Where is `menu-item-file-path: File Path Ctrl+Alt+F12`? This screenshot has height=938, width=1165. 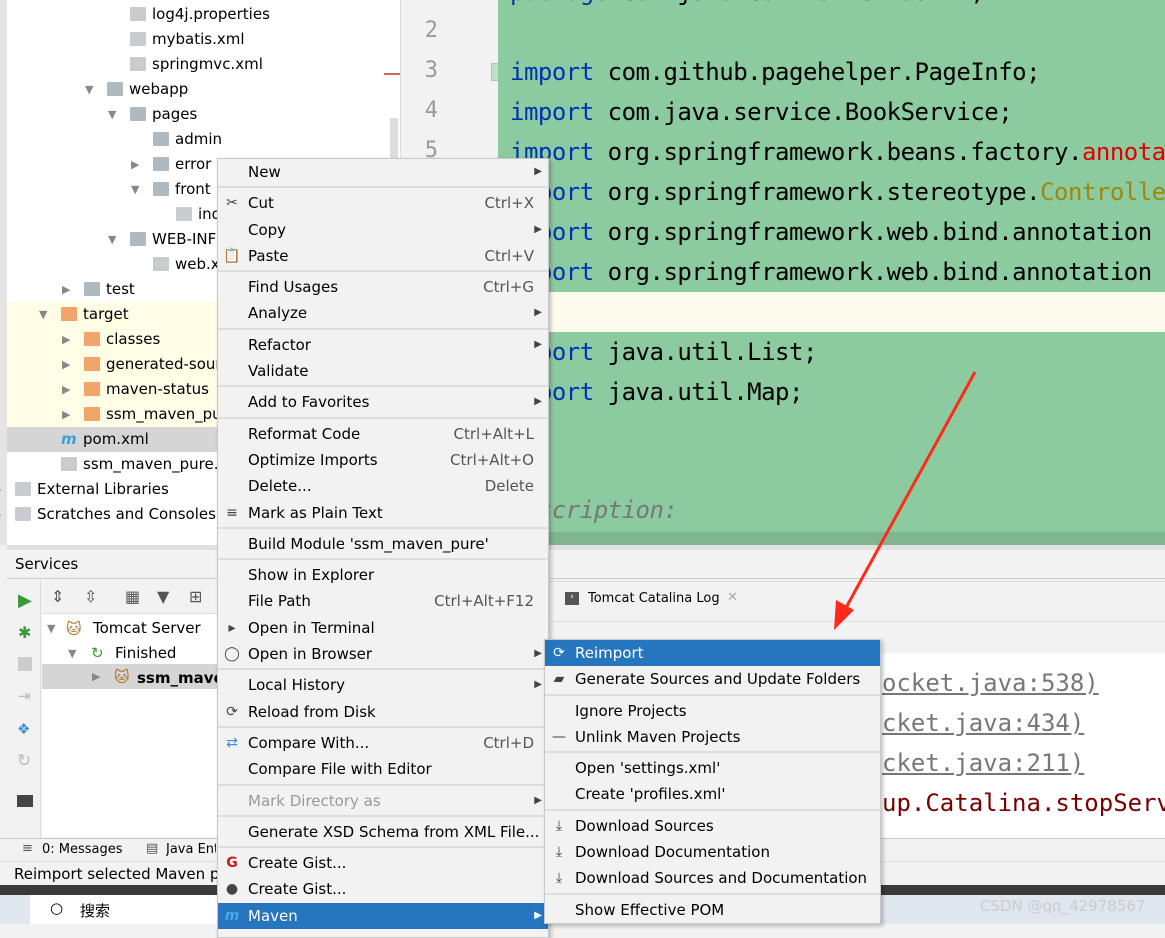 menu-item-file-path: File Path Ctrl+Alt+F12 is located at coordinates (383, 601).